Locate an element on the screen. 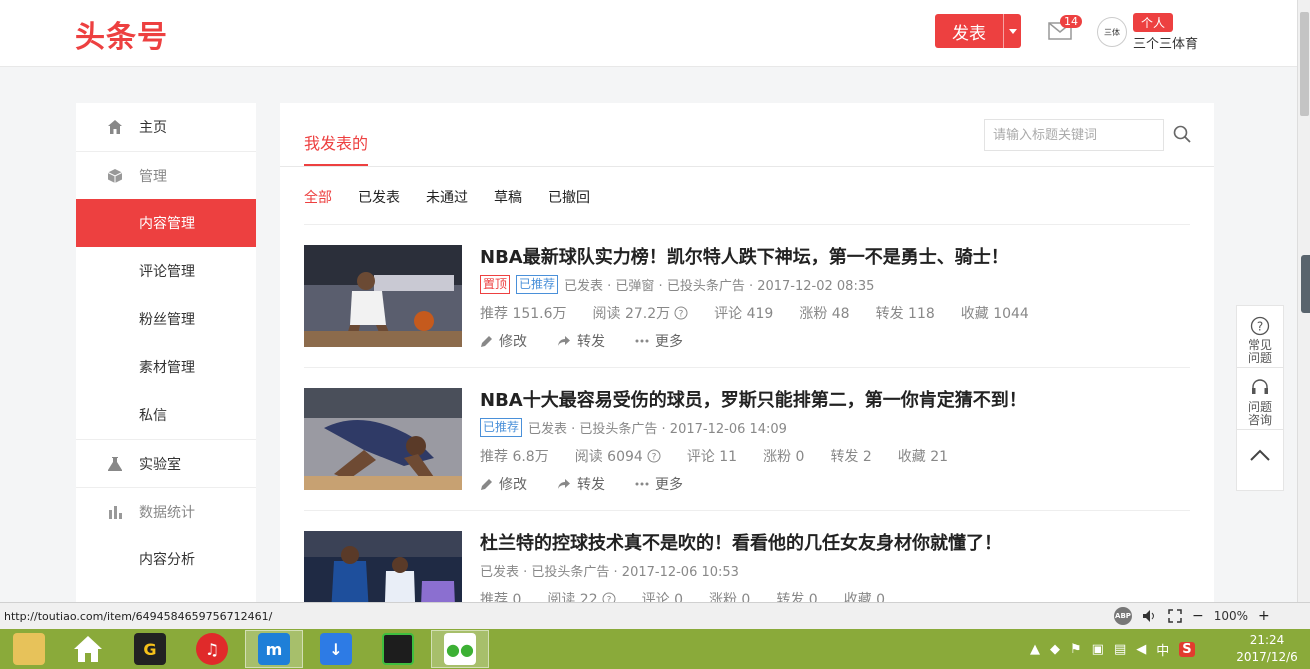 The height and width of the screenshot is (669, 1310). username: 三个三体育 is located at coordinates (1165, 42).